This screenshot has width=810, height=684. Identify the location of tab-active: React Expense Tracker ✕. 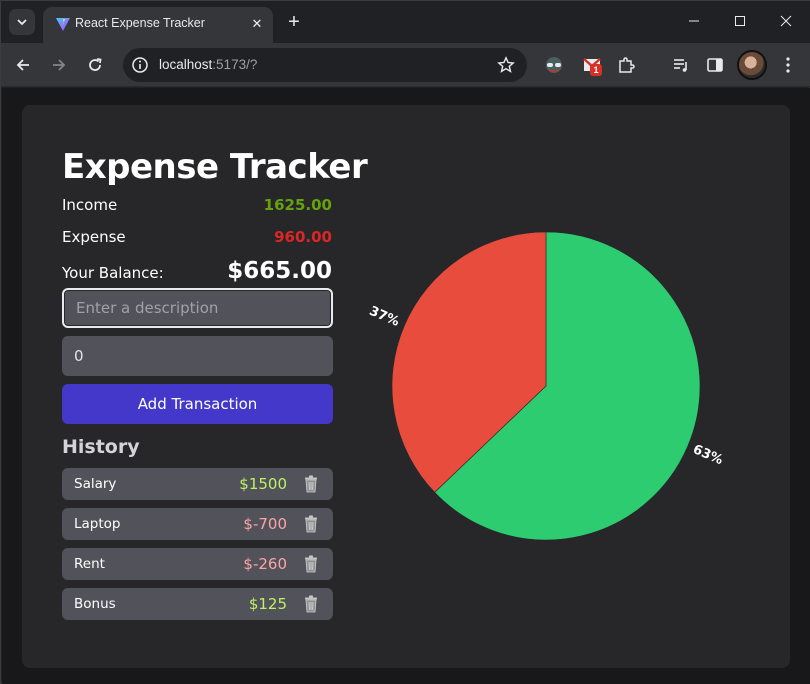
(158, 25).